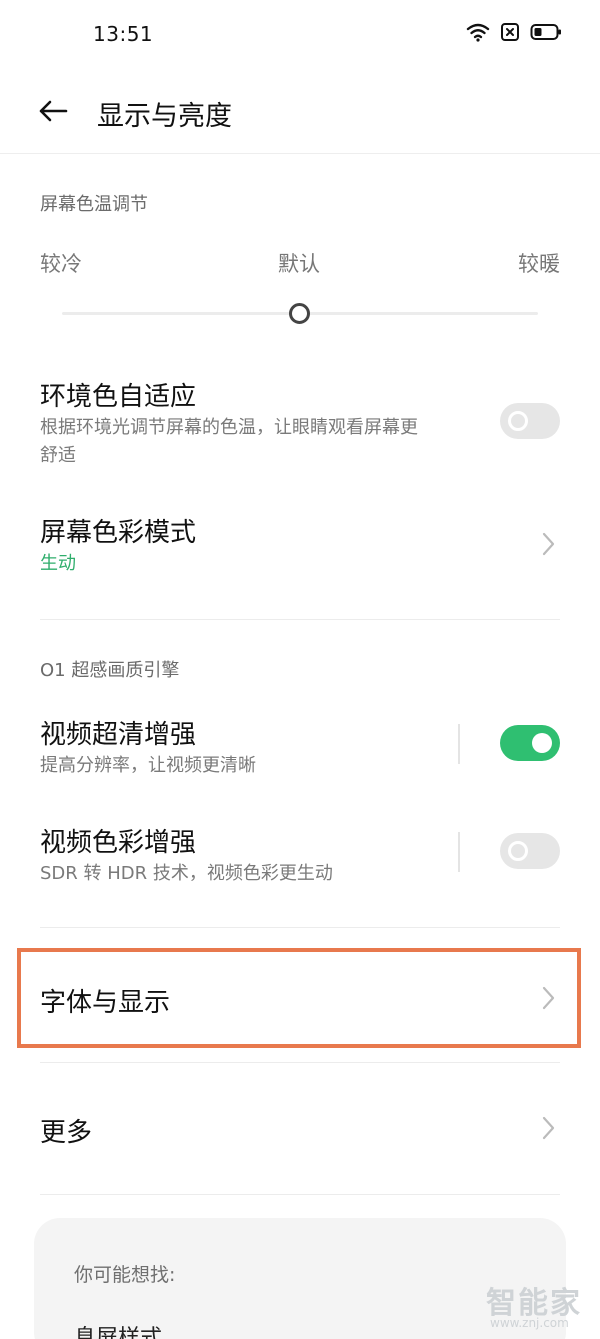 Image resolution: width=600 pixels, height=1339 pixels. What do you see at coordinates (58, 455) in the screenshot?
I see `ambient-adaptive-subtitle-line2: 舒适` at bounding box center [58, 455].